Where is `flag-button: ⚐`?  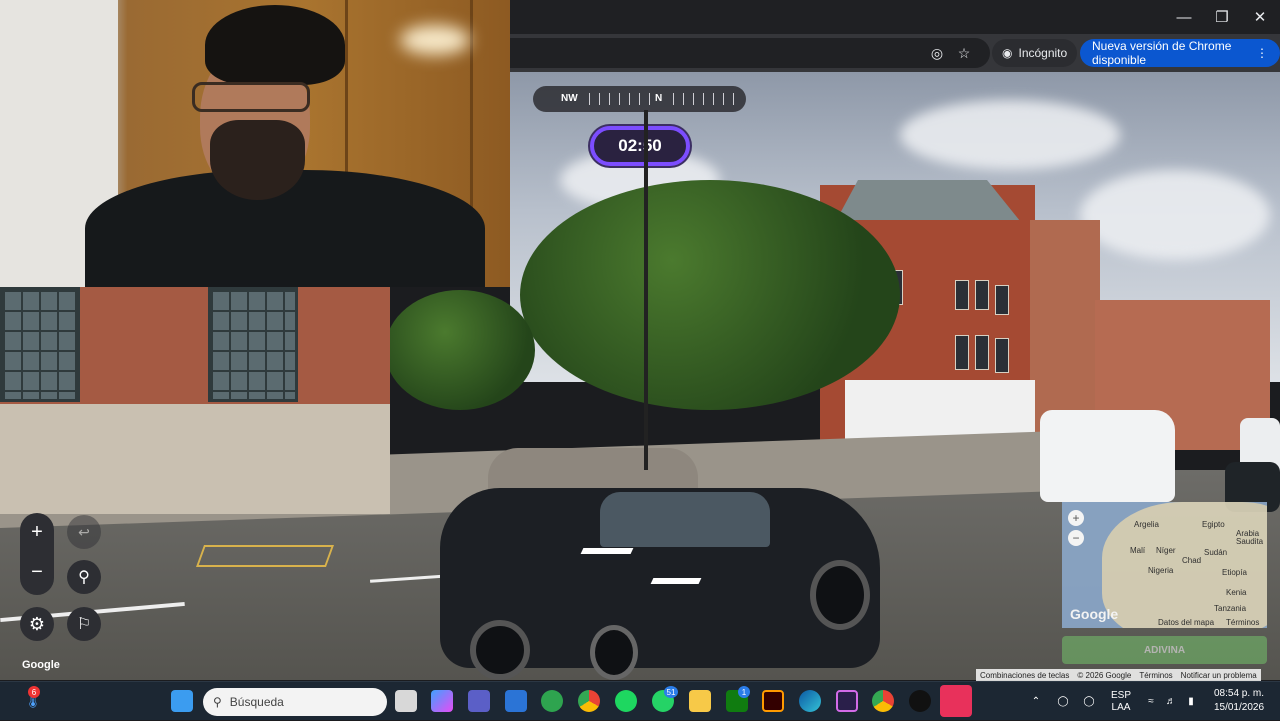
flag-button: ⚐ is located at coordinates (84, 624).